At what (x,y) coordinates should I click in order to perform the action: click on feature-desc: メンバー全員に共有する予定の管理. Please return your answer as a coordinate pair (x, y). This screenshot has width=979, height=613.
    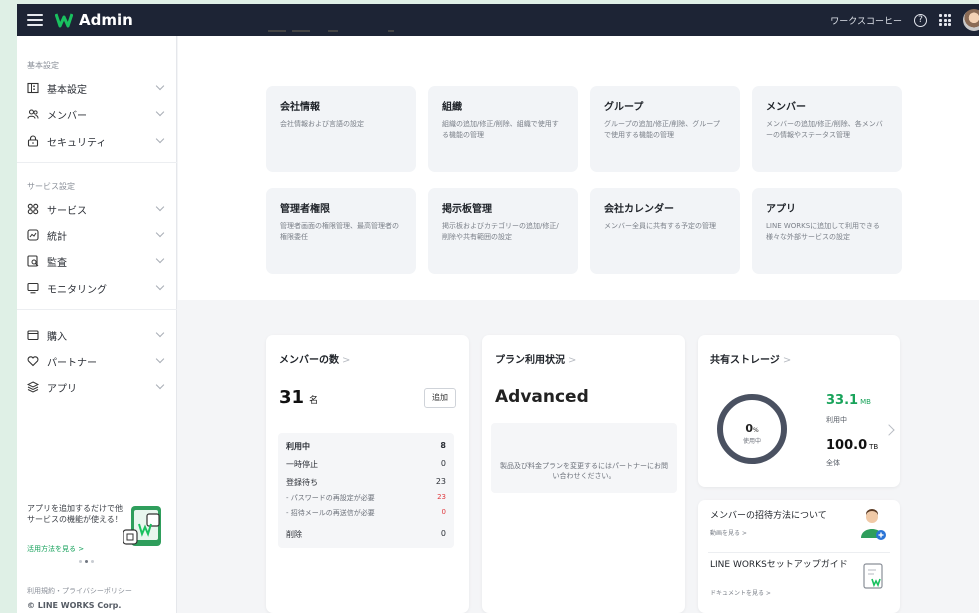
    Looking at the image, I should click on (660, 226).